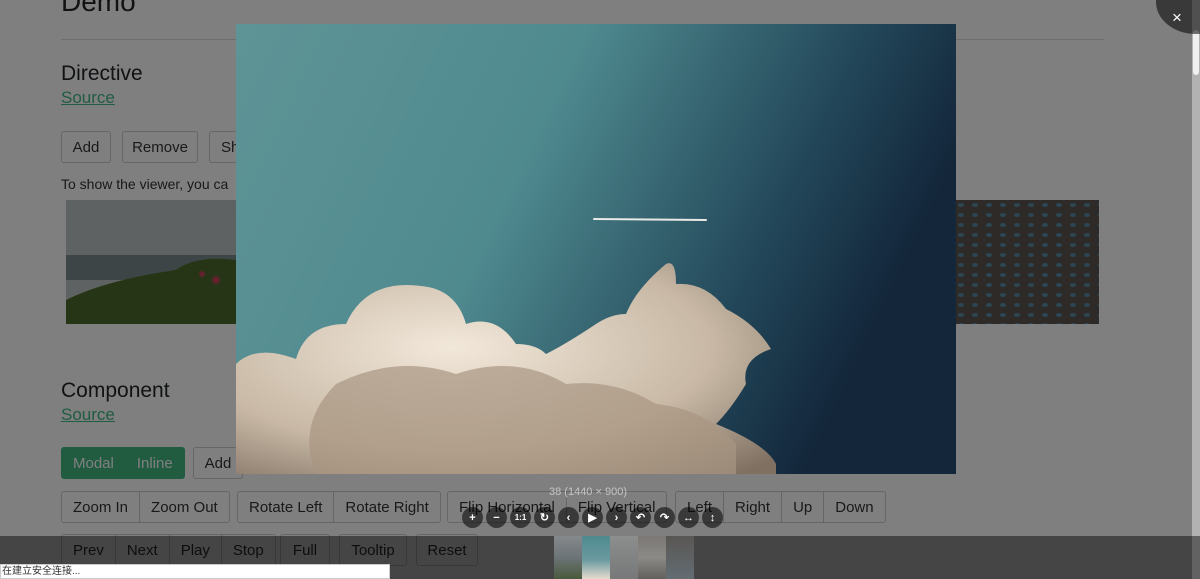  I want to click on flip-horizontal-tool-button: ↔, so click(688, 517).